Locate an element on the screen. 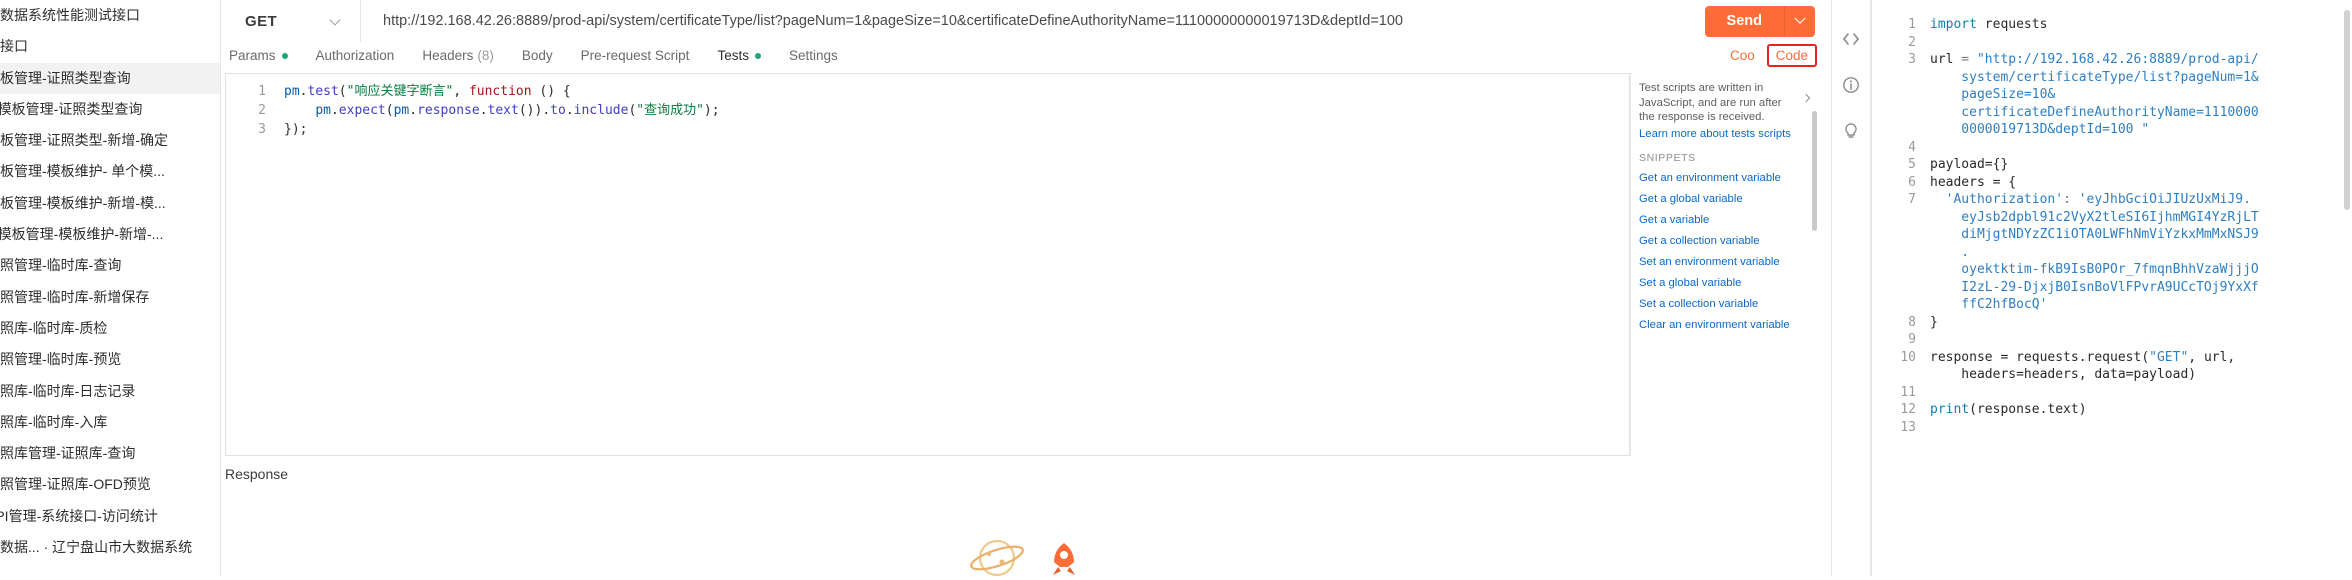 The height and width of the screenshot is (580, 2352). tab-tests: Tests is located at coordinates (739, 55).